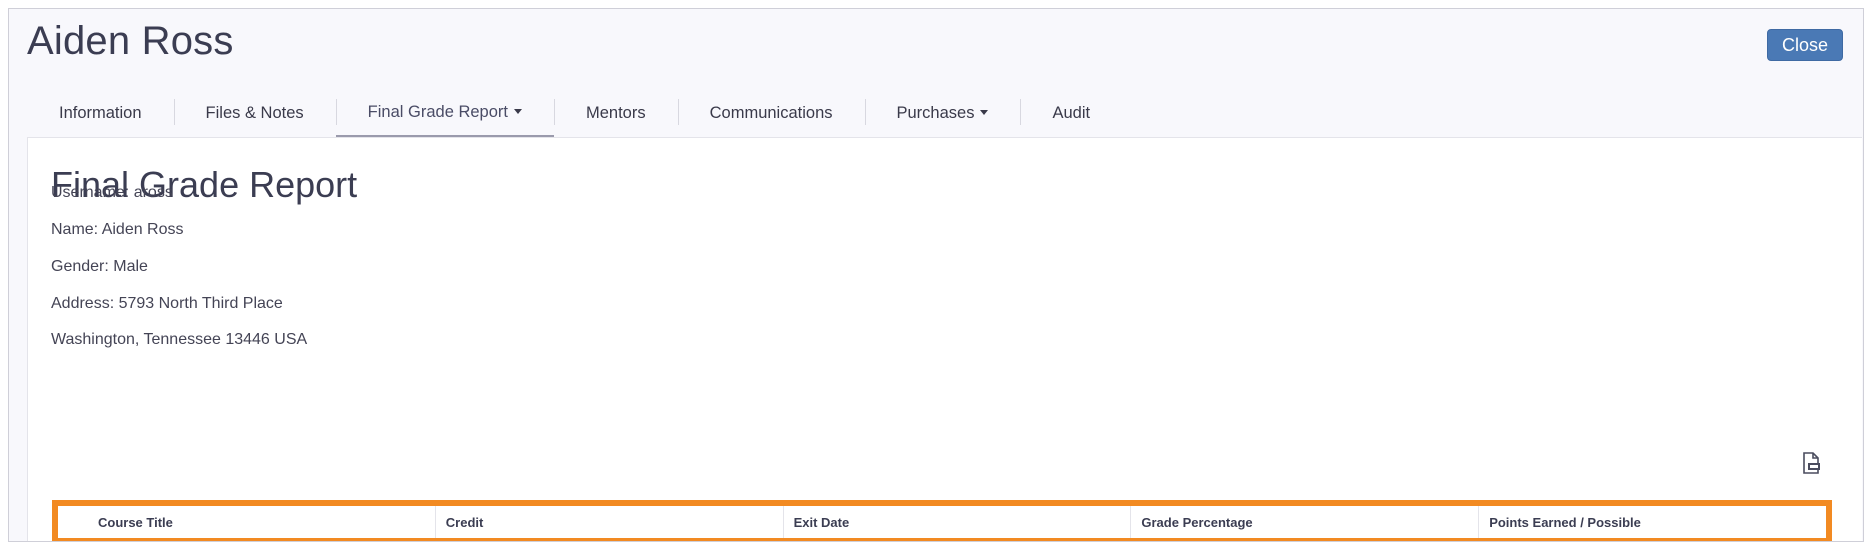 The height and width of the screenshot is (557, 1870). I want to click on tab-label: Purchases, so click(935, 112).